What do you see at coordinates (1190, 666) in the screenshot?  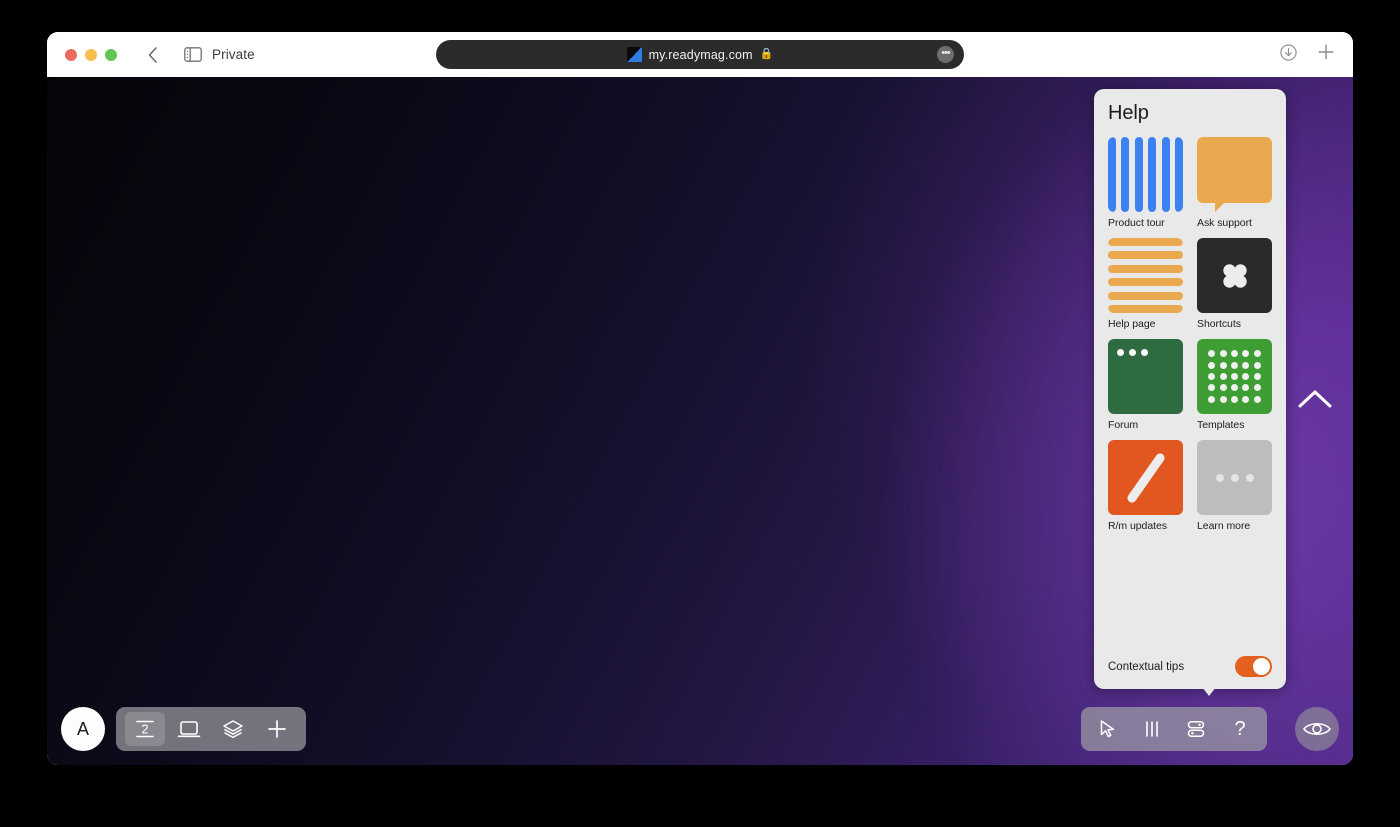 I see `contextual-tips-row: Contextual tips` at bounding box center [1190, 666].